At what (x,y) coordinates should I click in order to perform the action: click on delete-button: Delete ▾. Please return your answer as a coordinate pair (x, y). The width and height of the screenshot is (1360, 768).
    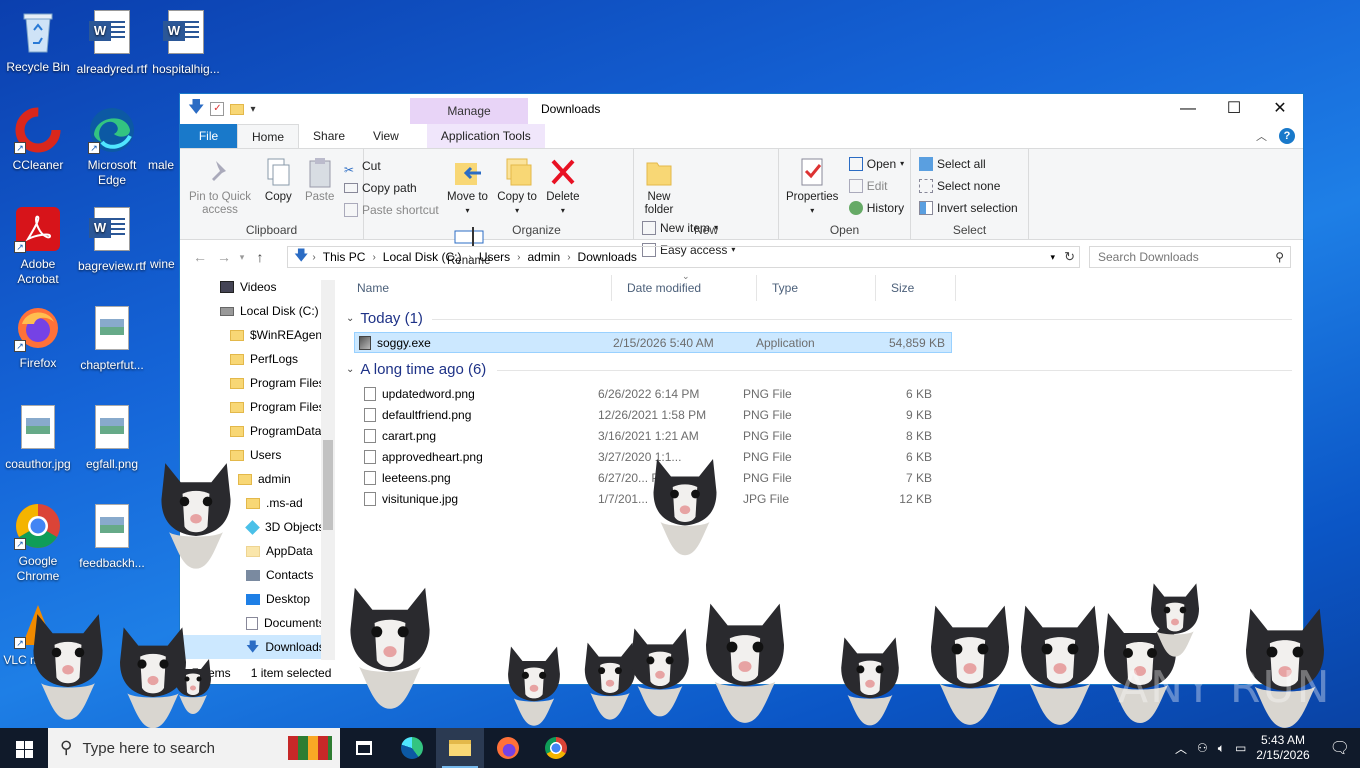
    Looking at the image, I should click on (563, 185).